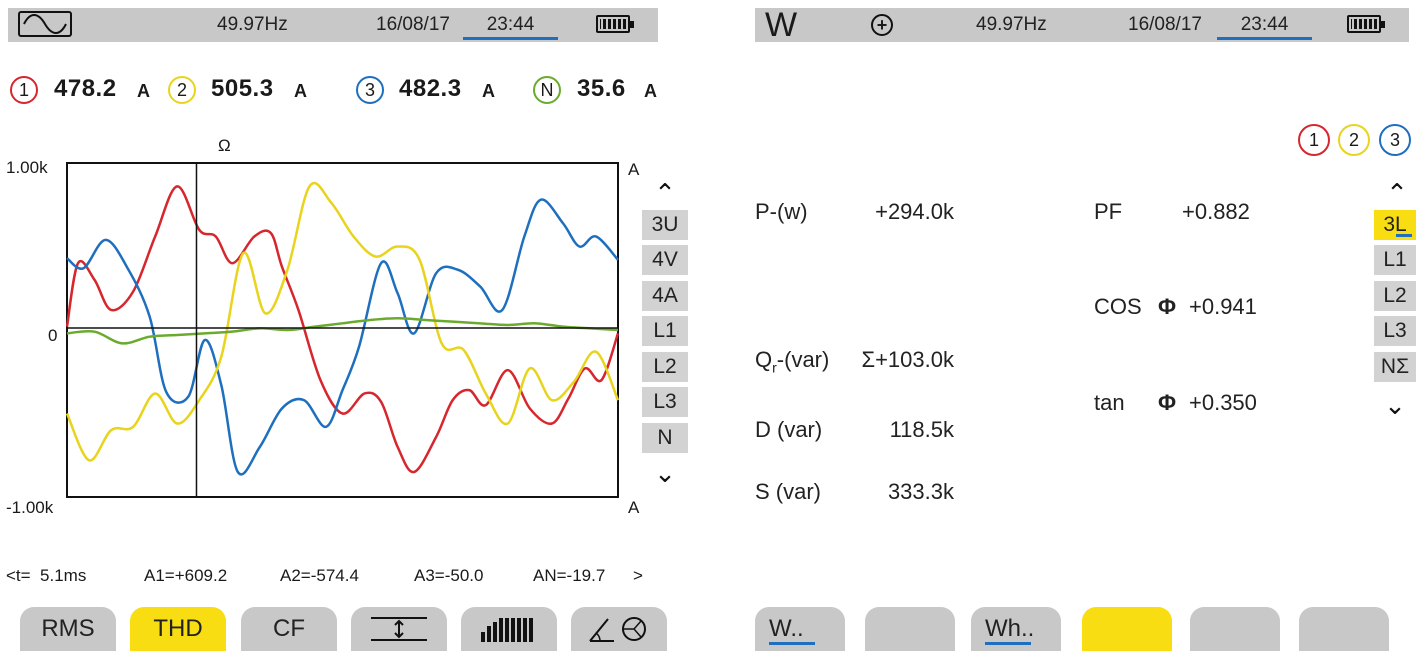 The height and width of the screenshot is (660, 1423). I want to click on right-time-text: 23:44, so click(1264, 24).